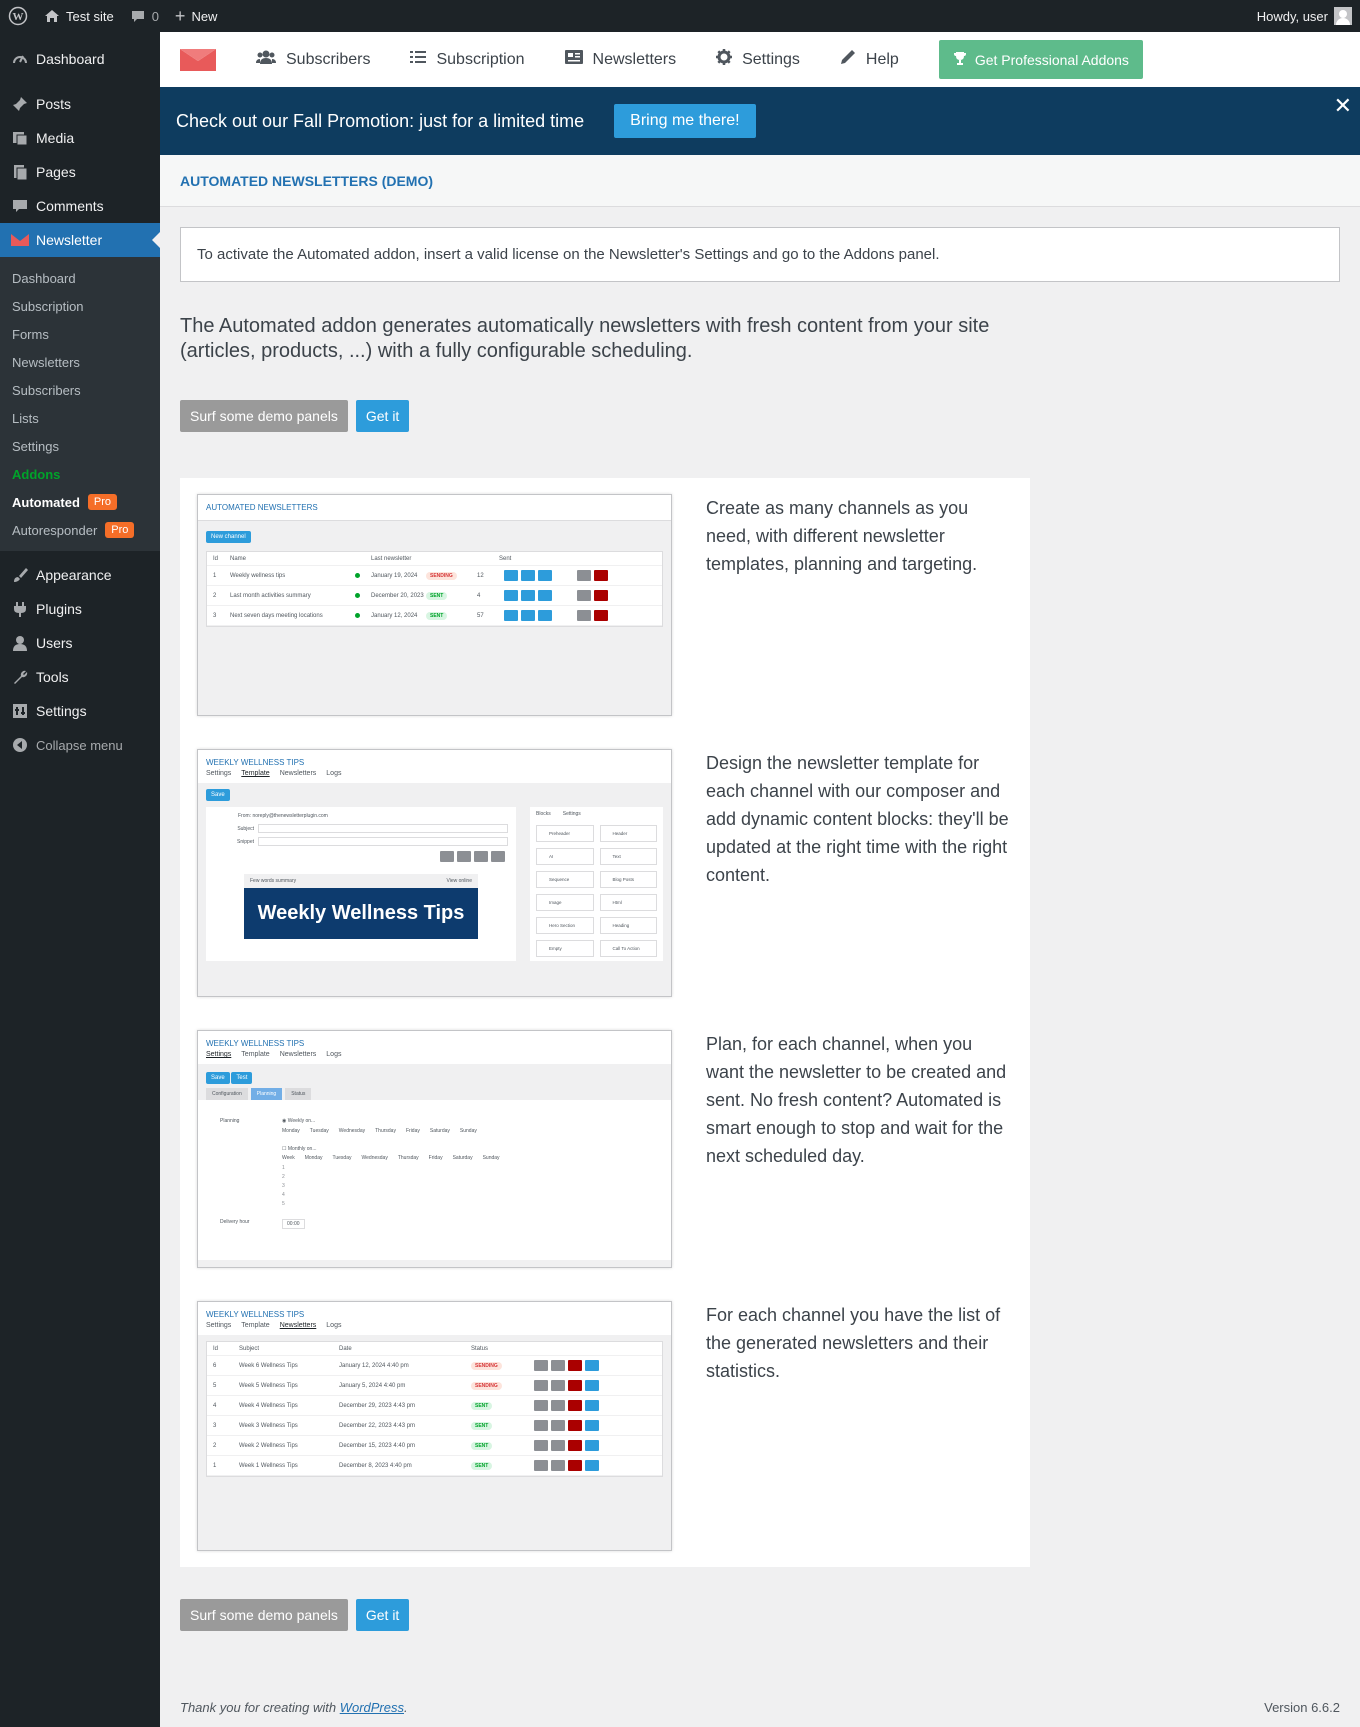 This screenshot has width=1360, height=1727. What do you see at coordinates (74, 575) in the screenshot?
I see `sidebar-item-label: Appearance` at bounding box center [74, 575].